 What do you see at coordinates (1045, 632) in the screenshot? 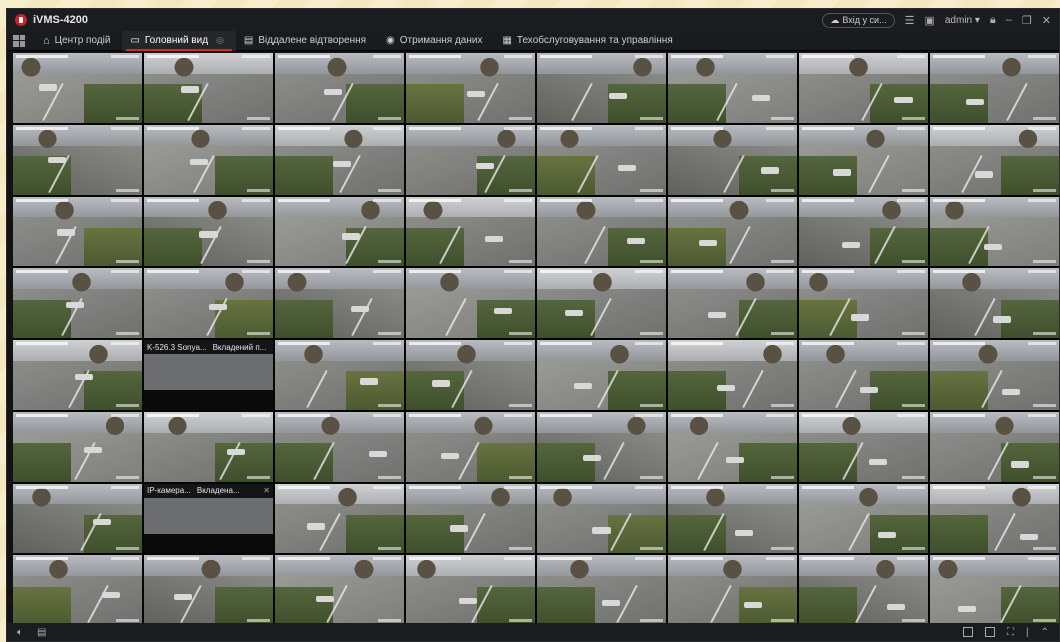
I see `collapse-icon: ⌃` at bounding box center [1045, 632].